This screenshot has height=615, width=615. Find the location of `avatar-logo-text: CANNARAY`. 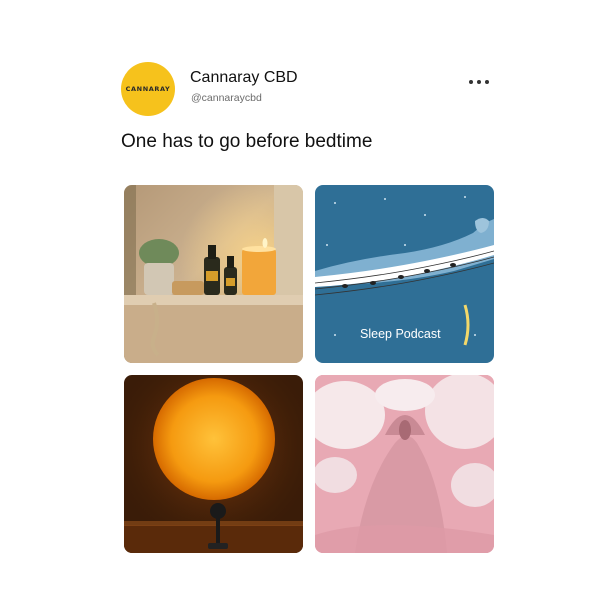

avatar-logo-text: CANNARAY is located at coordinates (148, 89).